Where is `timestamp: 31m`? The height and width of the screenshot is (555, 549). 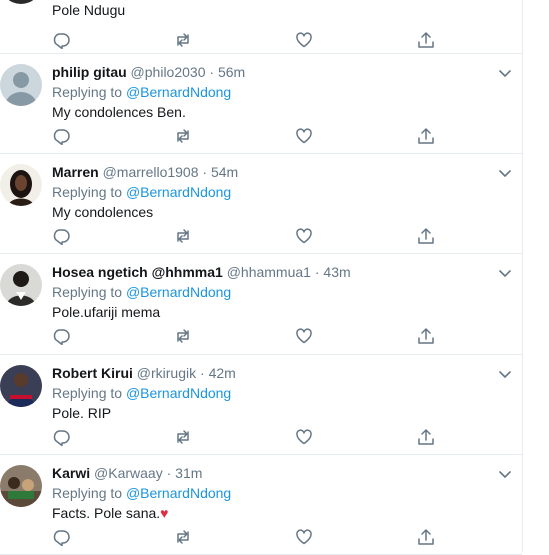
timestamp: 31m is located at coordinates (188, 473).